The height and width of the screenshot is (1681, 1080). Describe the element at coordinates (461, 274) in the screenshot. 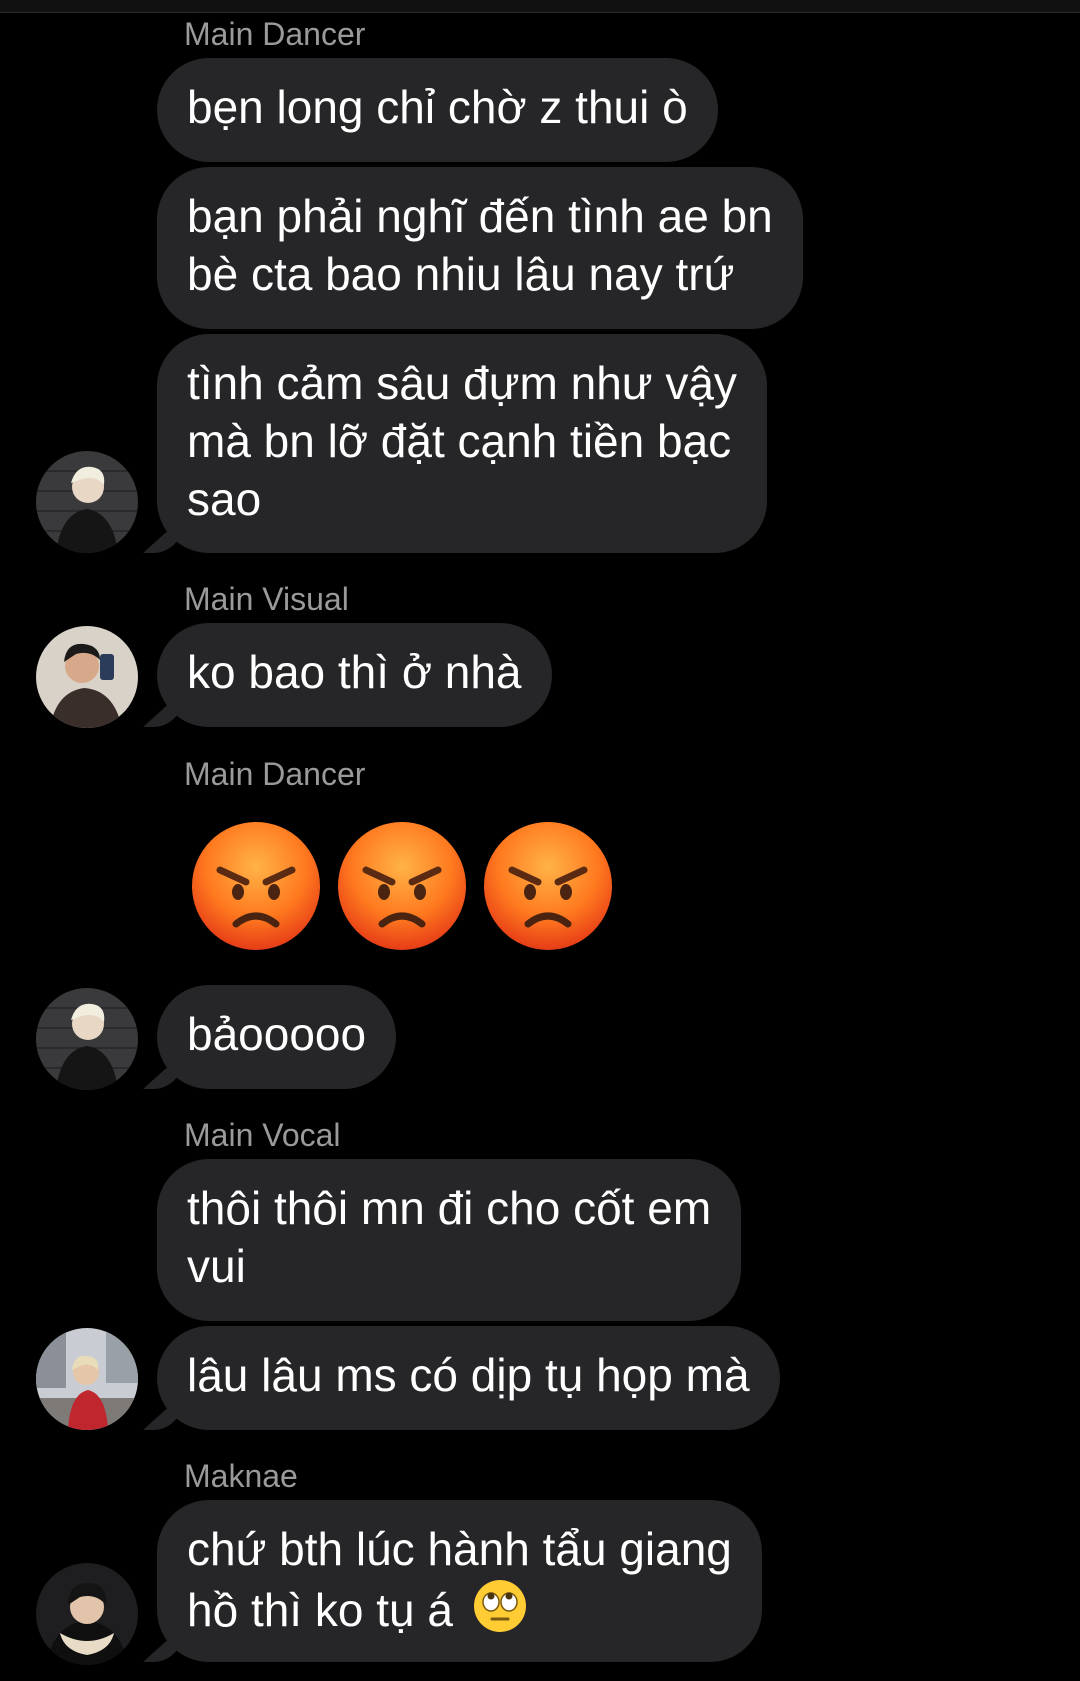

I see `message-text: bè cta bao nhiu lâu nay trứ` at that location.